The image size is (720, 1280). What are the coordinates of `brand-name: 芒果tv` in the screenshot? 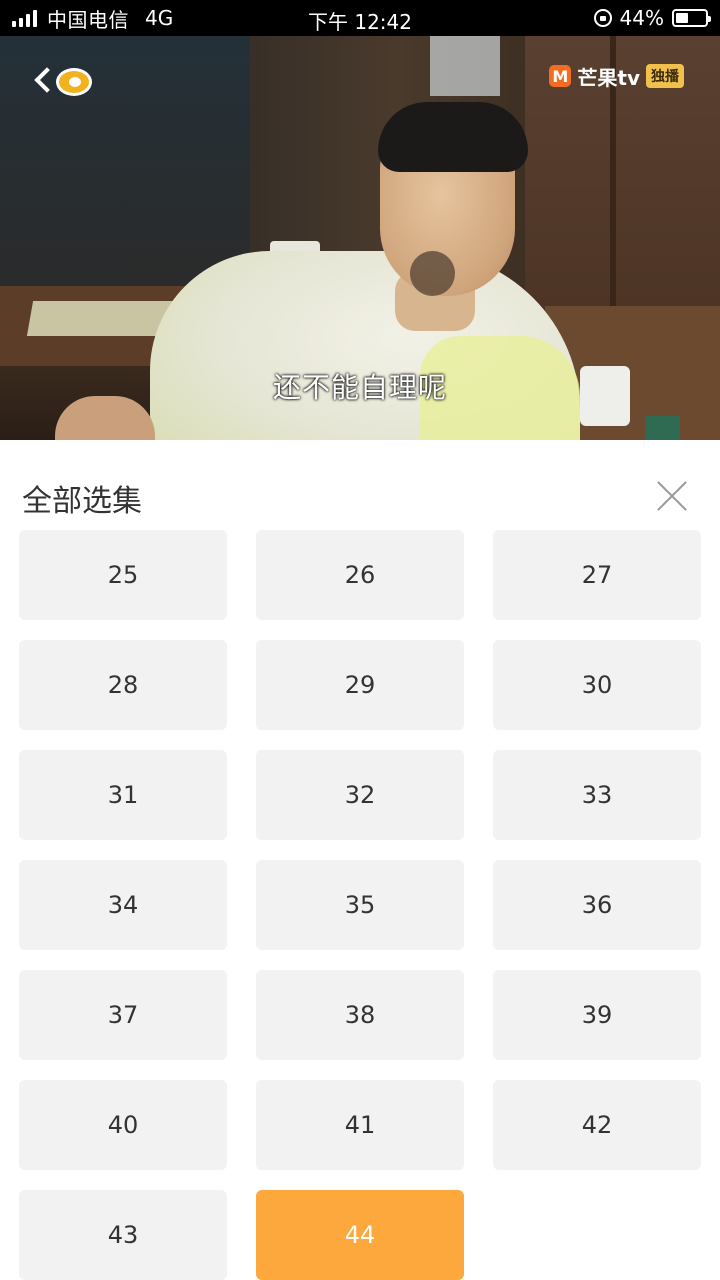 It's located at (608, 77).